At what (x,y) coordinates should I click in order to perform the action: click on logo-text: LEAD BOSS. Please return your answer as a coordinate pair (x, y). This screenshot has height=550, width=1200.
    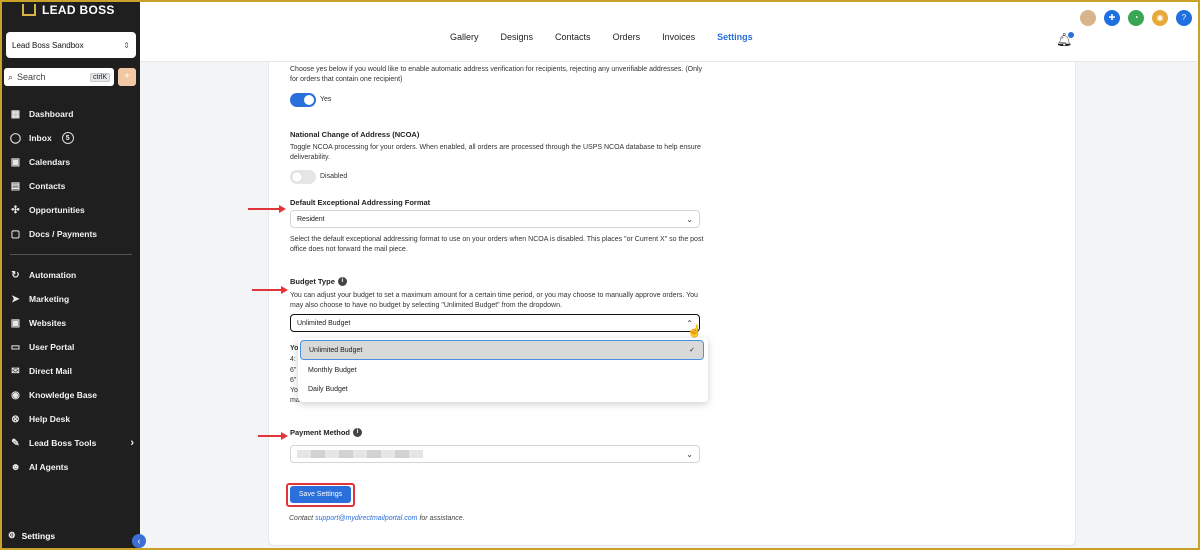
    Looking at the image, I should click on (78, 10).